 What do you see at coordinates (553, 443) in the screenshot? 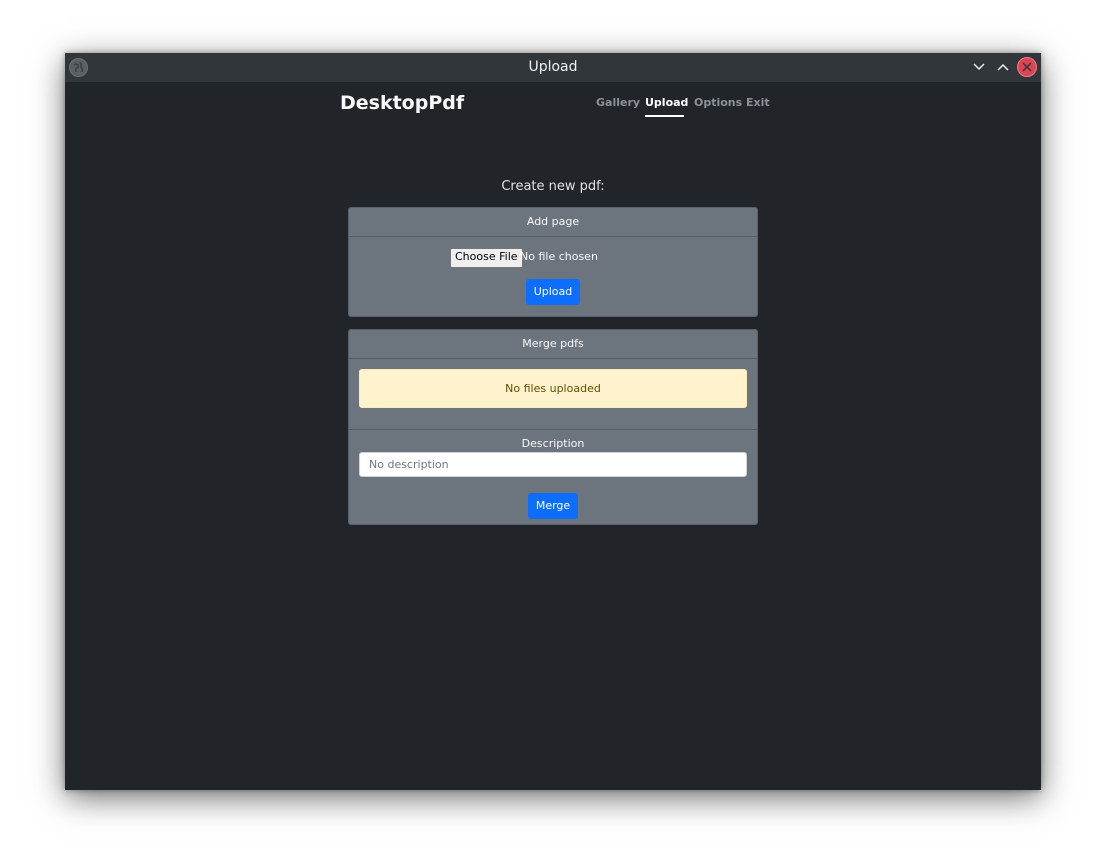
I see `description-label: Description` at bounding box center [553, 443].